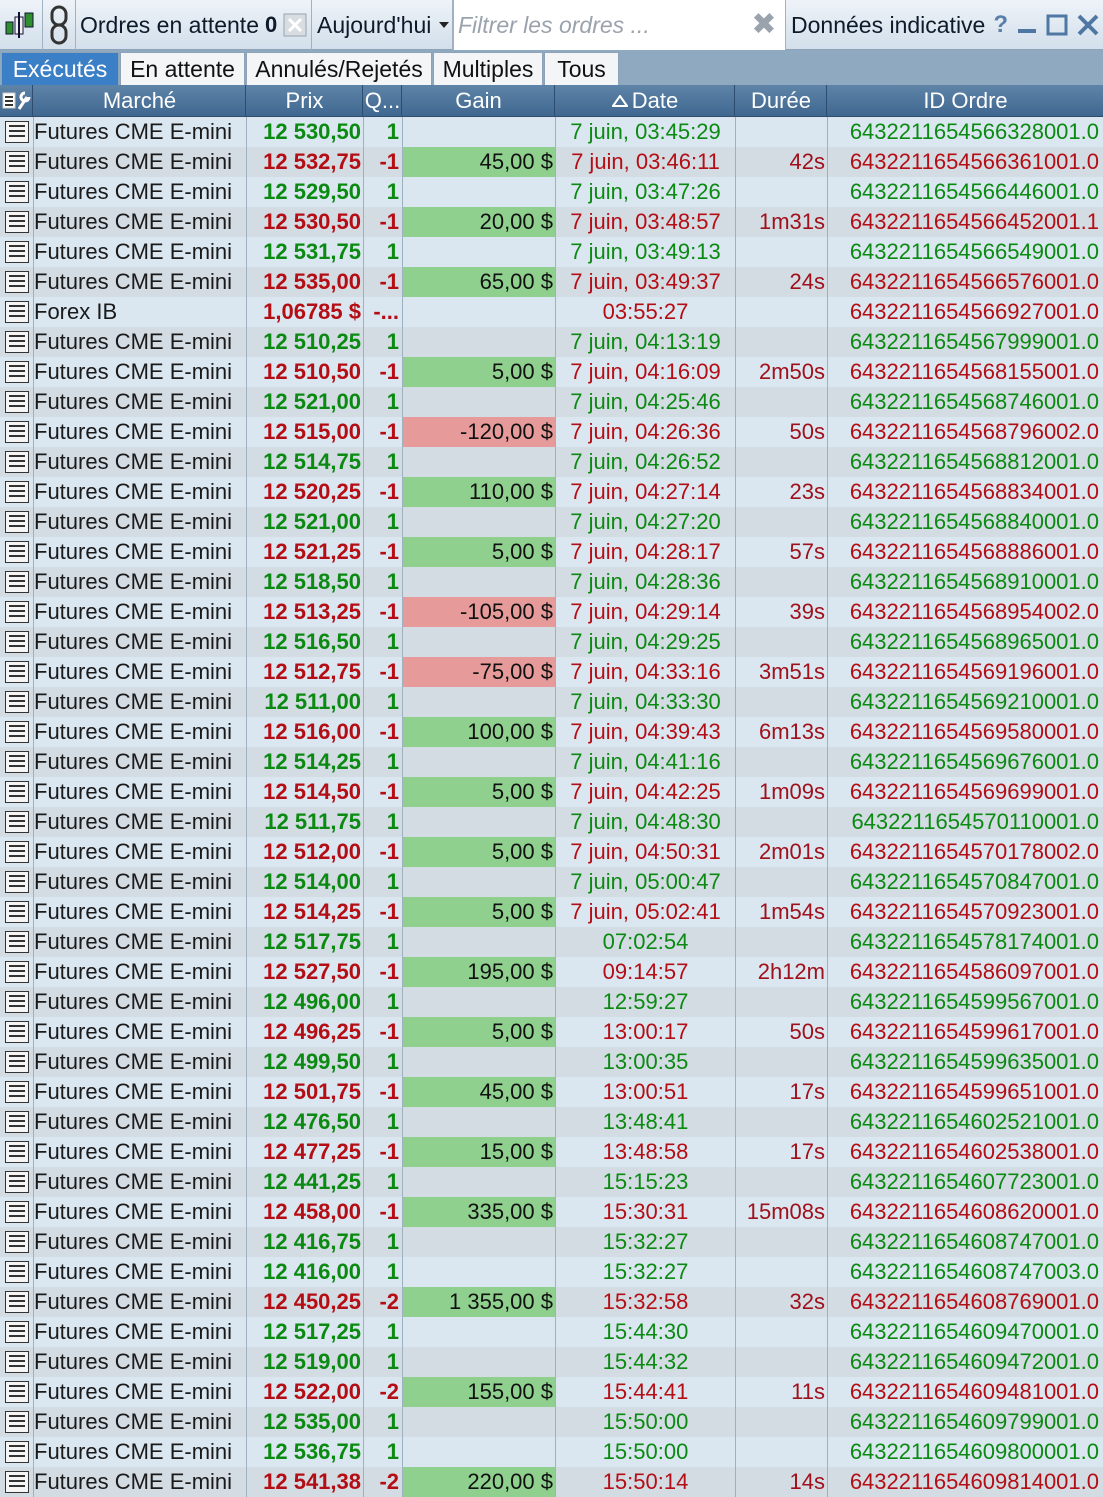 The width and height of the screenshot is (1103, 1497). What do you see at coordinates (488, 68) in the screenshot?
I see `tab-multiples: Multiples` at bounding box center [488, 68].